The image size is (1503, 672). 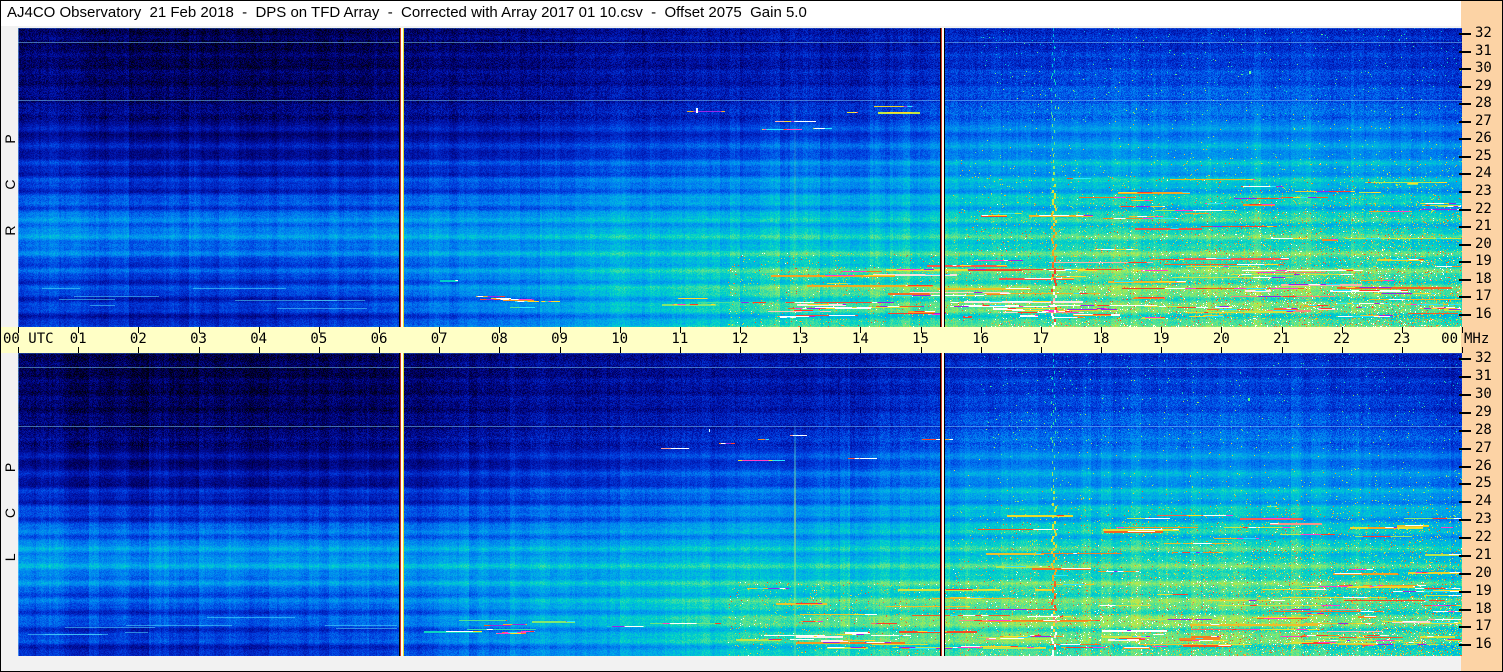 What do you see at coordinates (499, 339) in the screenshot?
I see `time-tick-label: 08` at bounding box center [499, 339].